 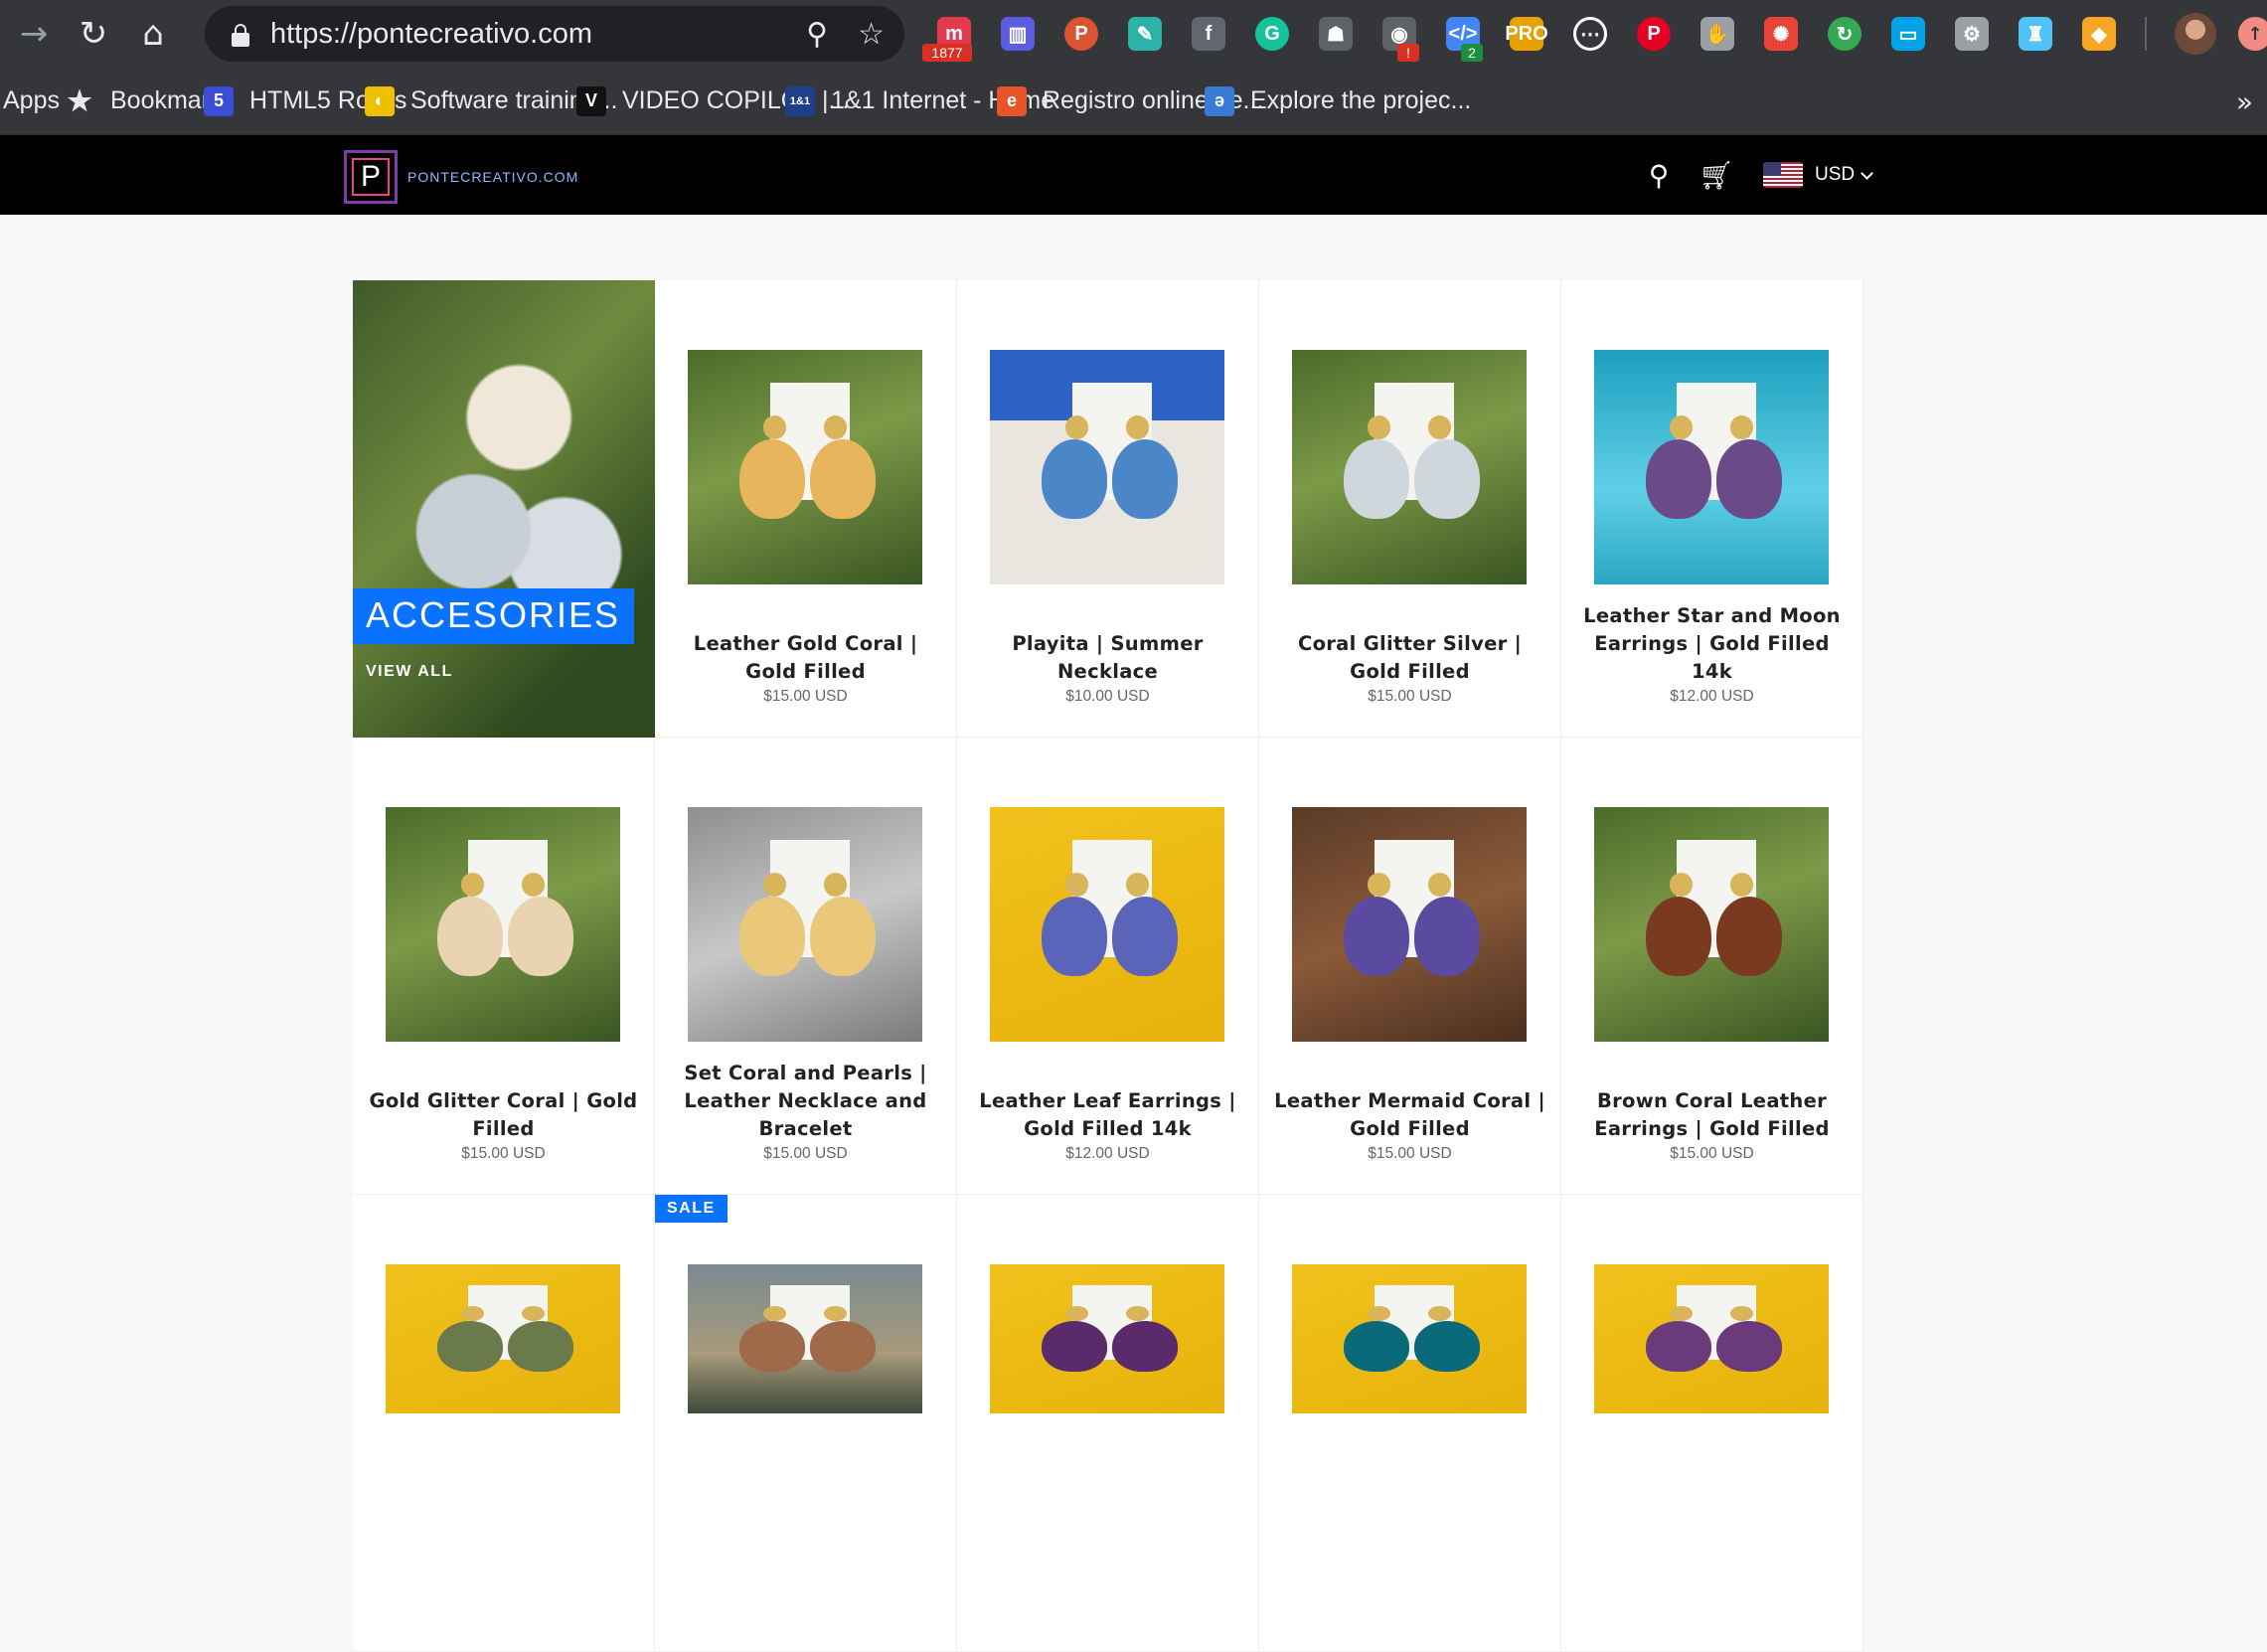 I want to click on cart-icon: 🛒︎, so click(x=1717, y=175).